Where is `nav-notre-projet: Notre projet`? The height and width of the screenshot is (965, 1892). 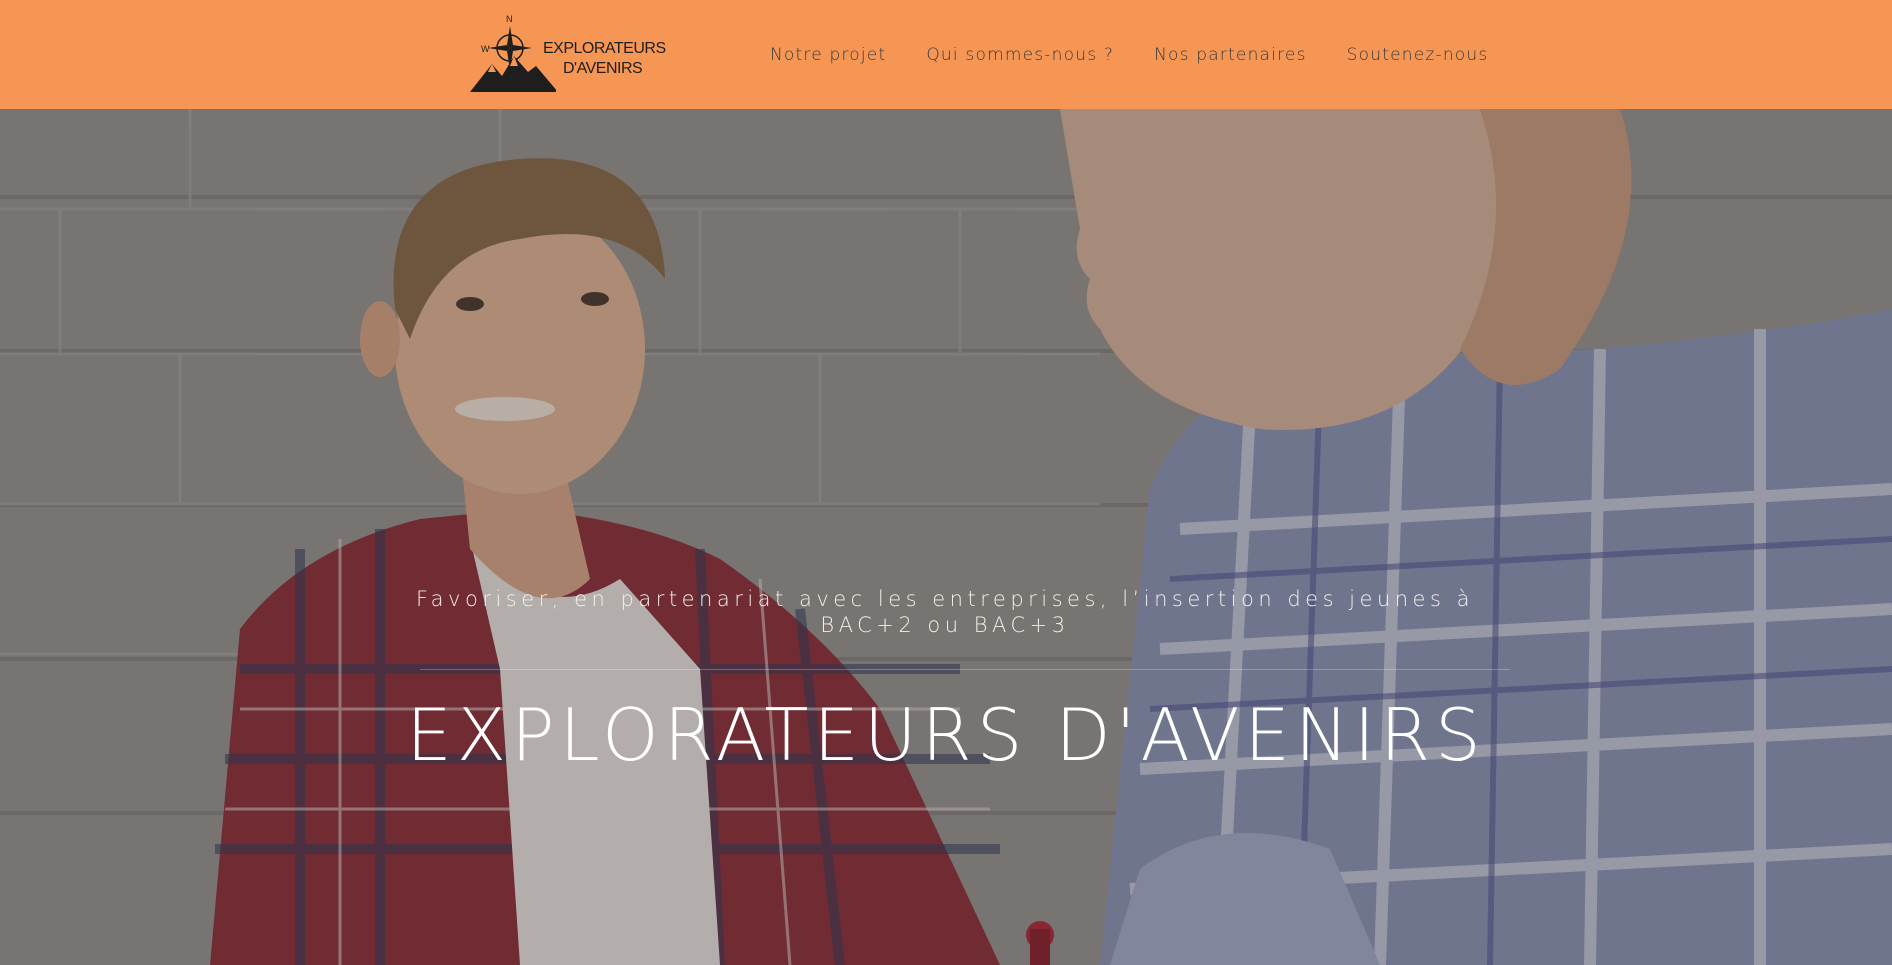 nav-notre-projet: Notre projet is located at coordinates (828, 55).